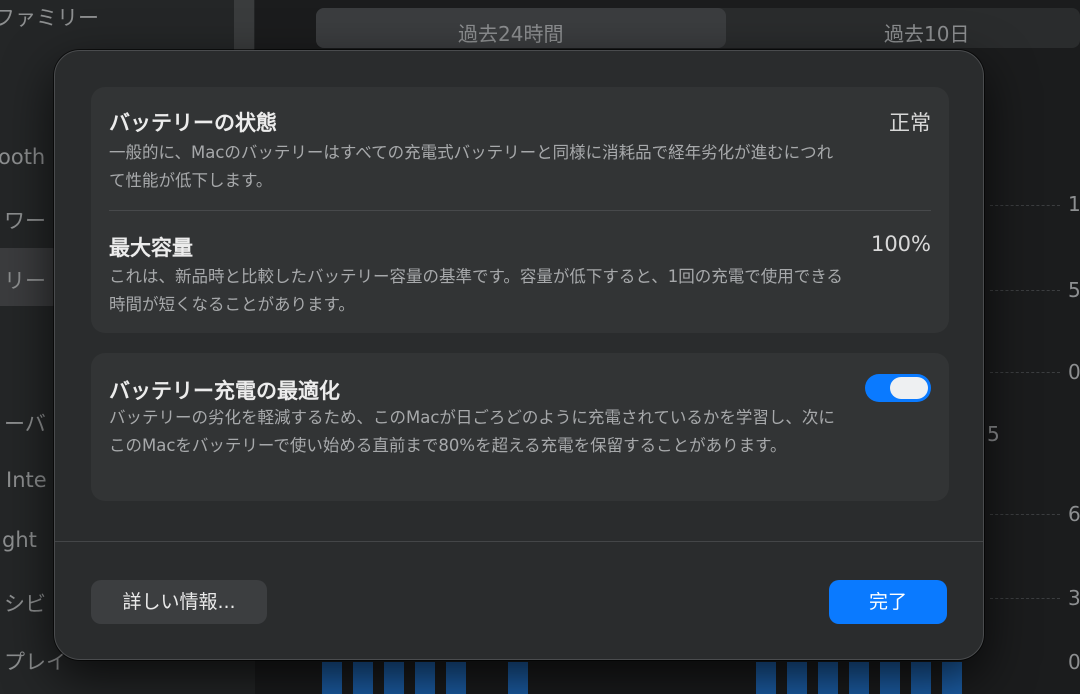  Describe the element at coordinates (25, 423) in the screenshot. I see `sidebar-item-server: ーバ` at that location.